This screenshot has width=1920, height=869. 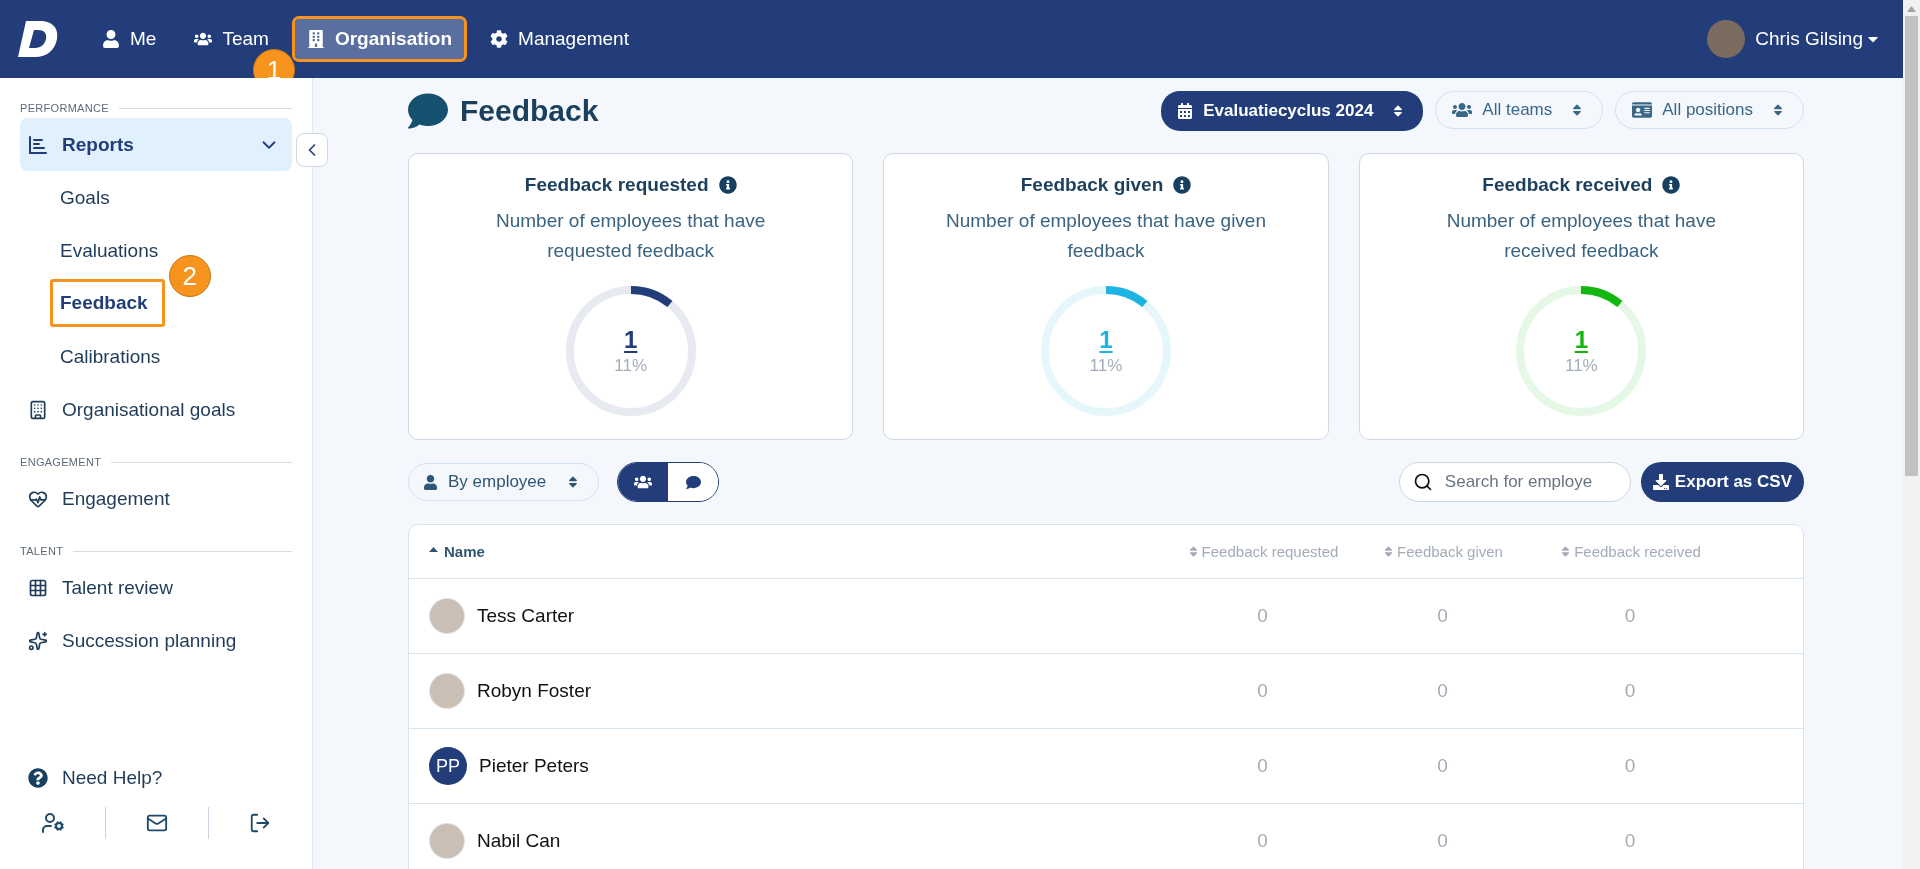 I want to click on scrollbar, so click(x=1911, y=434).